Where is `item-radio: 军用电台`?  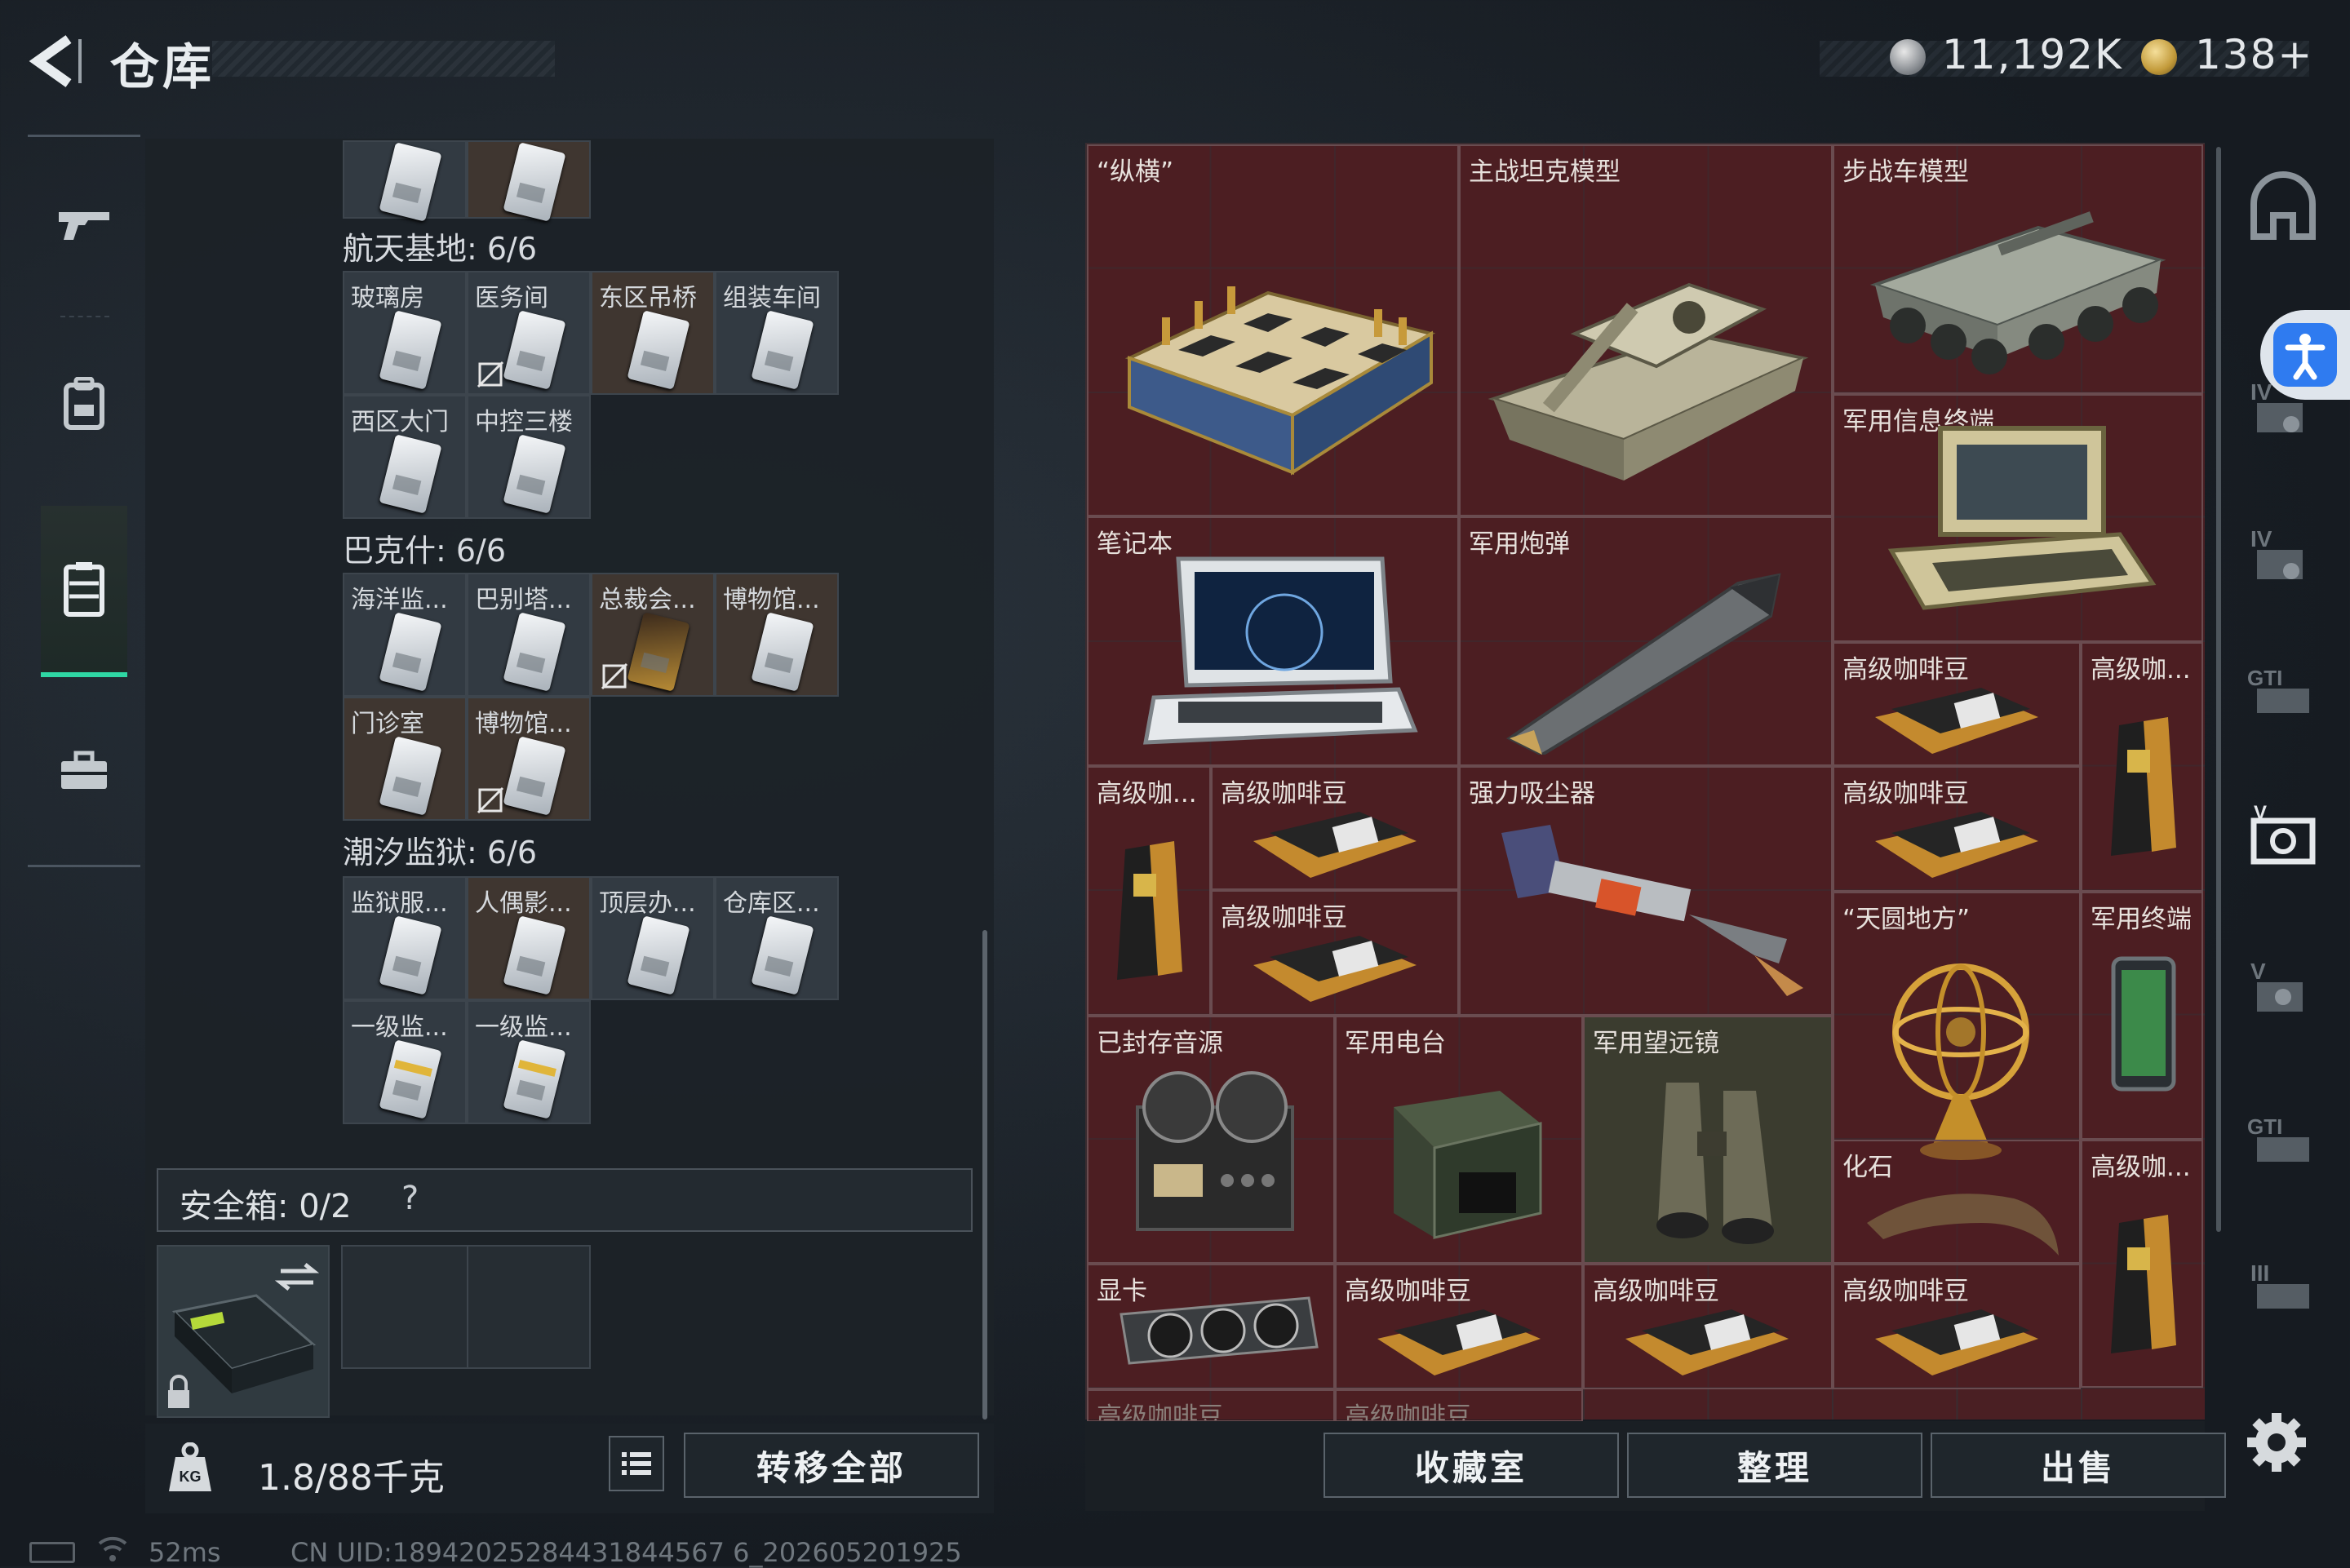
item-radio: 军用电台 is located at coordinates (1459, 1140).